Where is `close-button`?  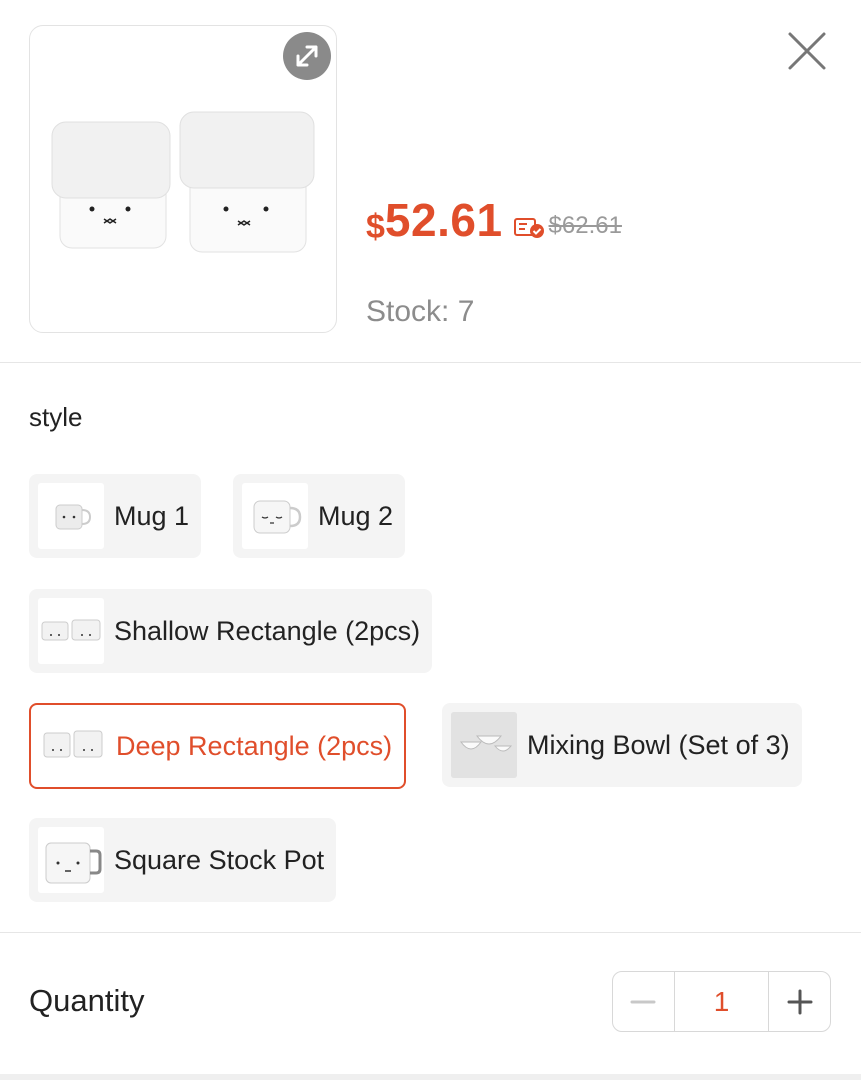
close-button is located at coordinates (807, 51).